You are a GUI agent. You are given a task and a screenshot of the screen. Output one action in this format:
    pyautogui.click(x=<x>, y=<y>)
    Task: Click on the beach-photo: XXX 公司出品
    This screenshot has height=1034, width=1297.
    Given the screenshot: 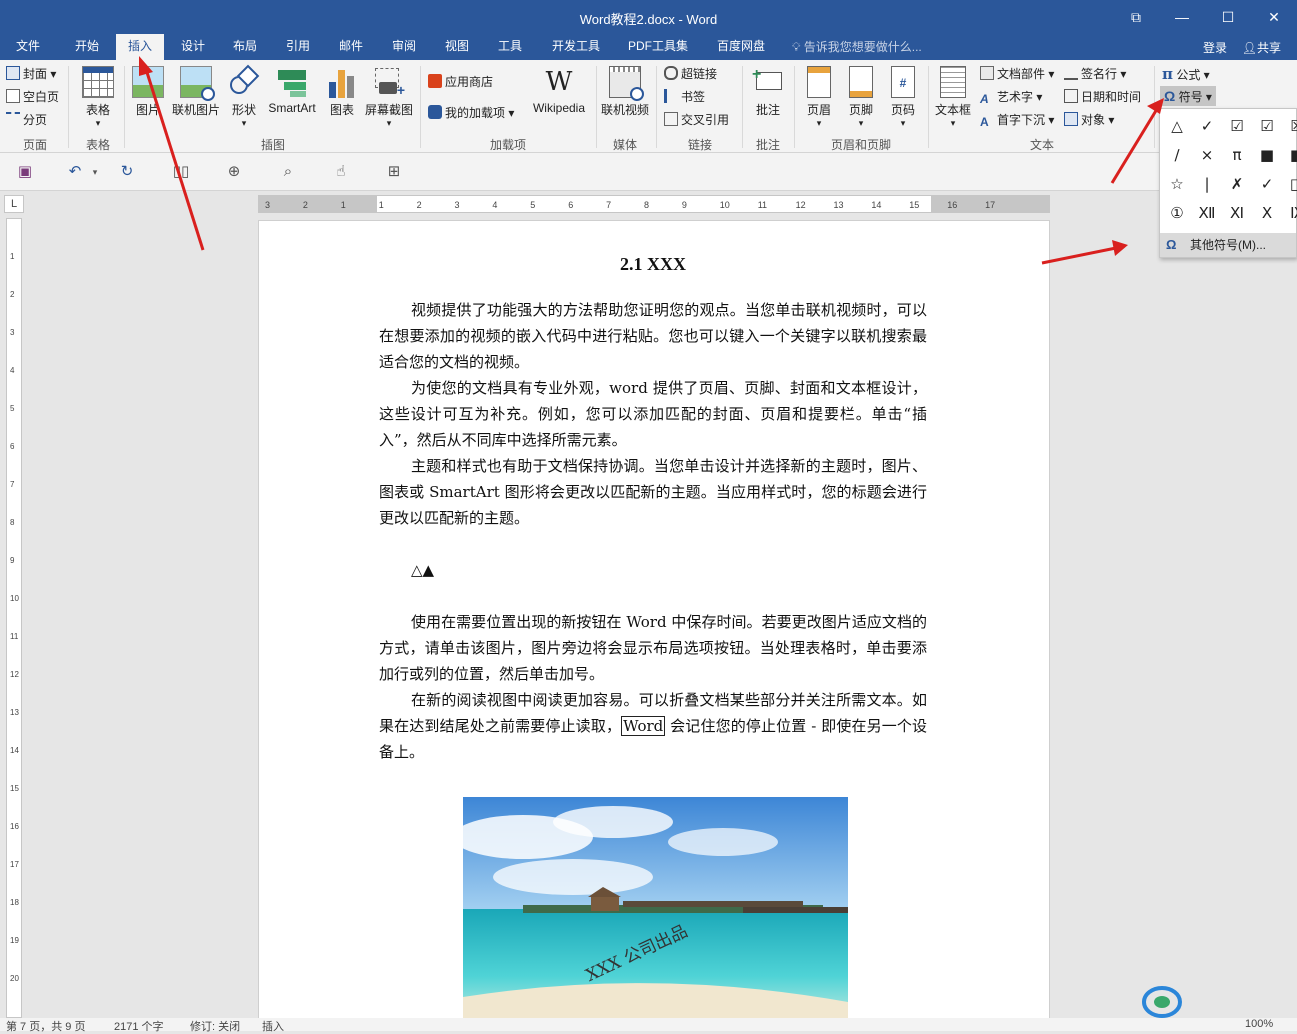 What is the action you would take?
    pyautogui.click(x=655, y=909)
    